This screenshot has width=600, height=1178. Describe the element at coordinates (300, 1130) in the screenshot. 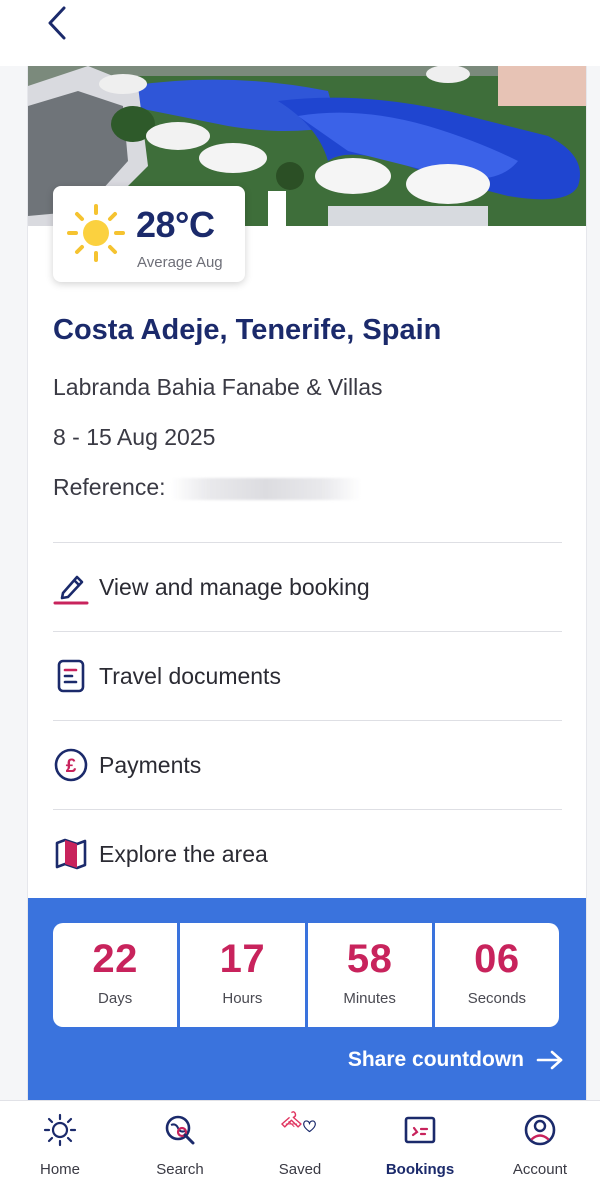

I see `heart-icon` at that location.